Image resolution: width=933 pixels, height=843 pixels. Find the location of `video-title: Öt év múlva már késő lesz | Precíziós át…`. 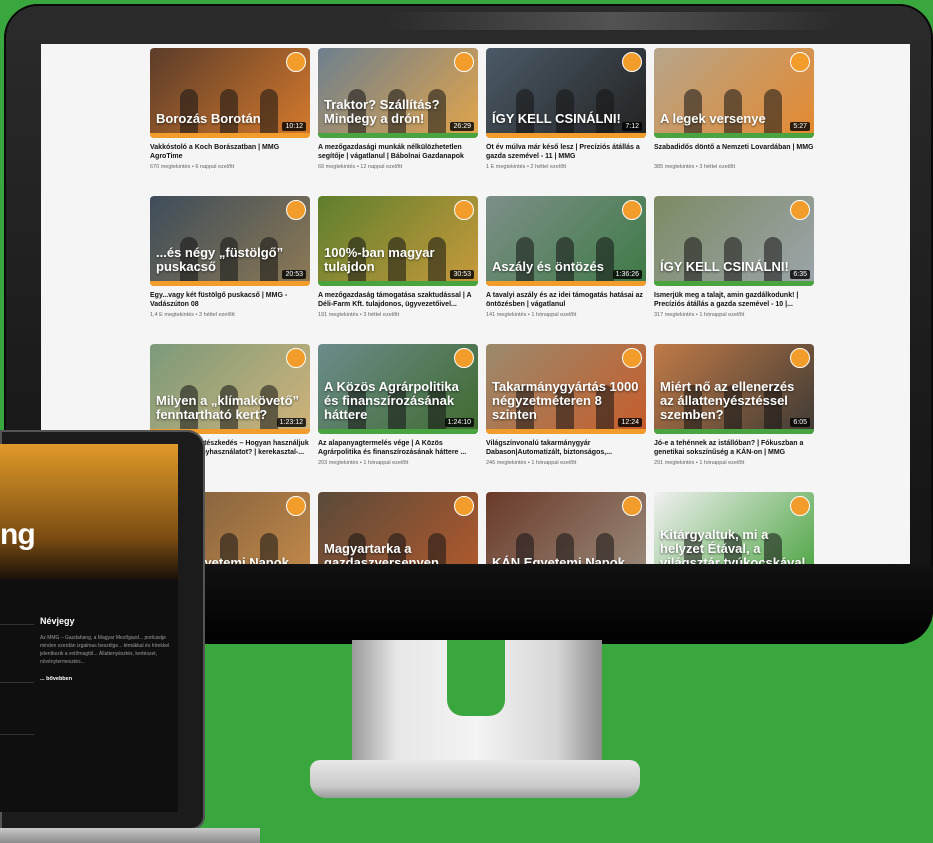

video-title: Öt év múlva már késő lesz | Precíziós át… is located at coordinates (566, 152).